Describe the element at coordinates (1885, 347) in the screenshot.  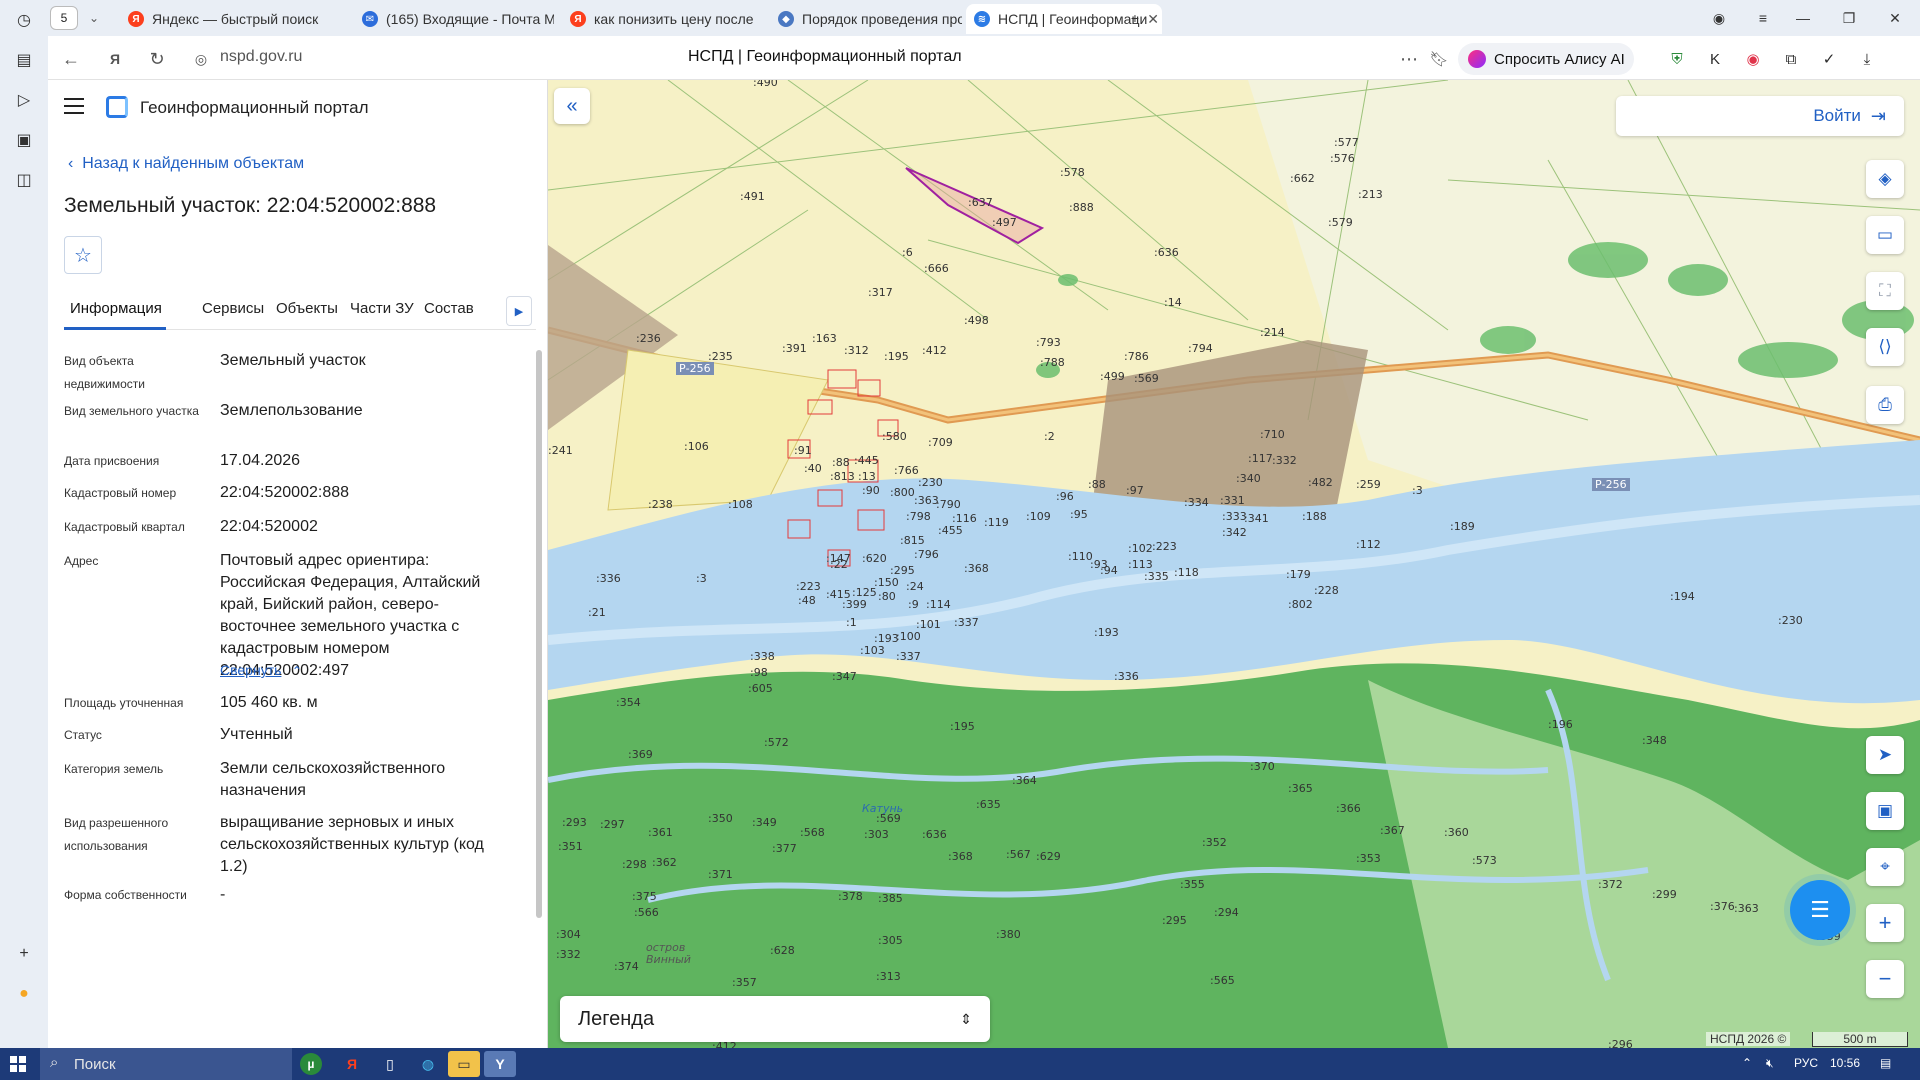
I see `share-button: ⟨⟩` at that location.